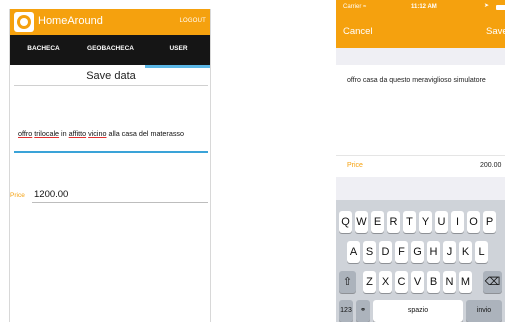 The height and width of the screenshot is (322, 505). Describe the element at coordinates (355, 7) in the screenshot. I see `carrier-label: Carrier ≈` at that location.